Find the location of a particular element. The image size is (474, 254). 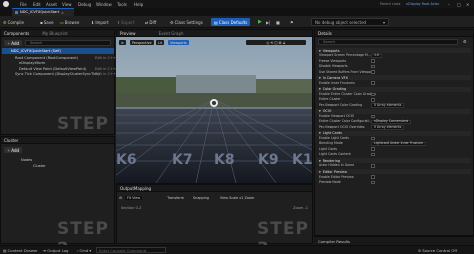

details-property-row: Enable Editor Preview is located at coordinates (394, 177).